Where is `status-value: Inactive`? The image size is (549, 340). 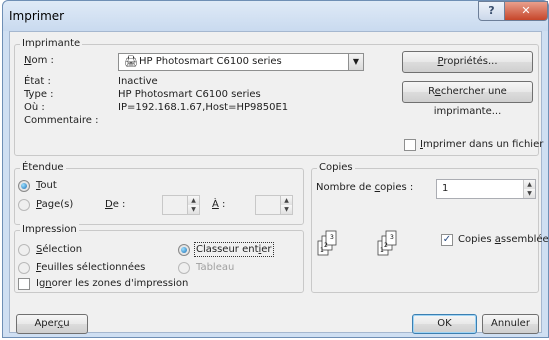 status-value: Inactive is located at coordinates (138, 81).